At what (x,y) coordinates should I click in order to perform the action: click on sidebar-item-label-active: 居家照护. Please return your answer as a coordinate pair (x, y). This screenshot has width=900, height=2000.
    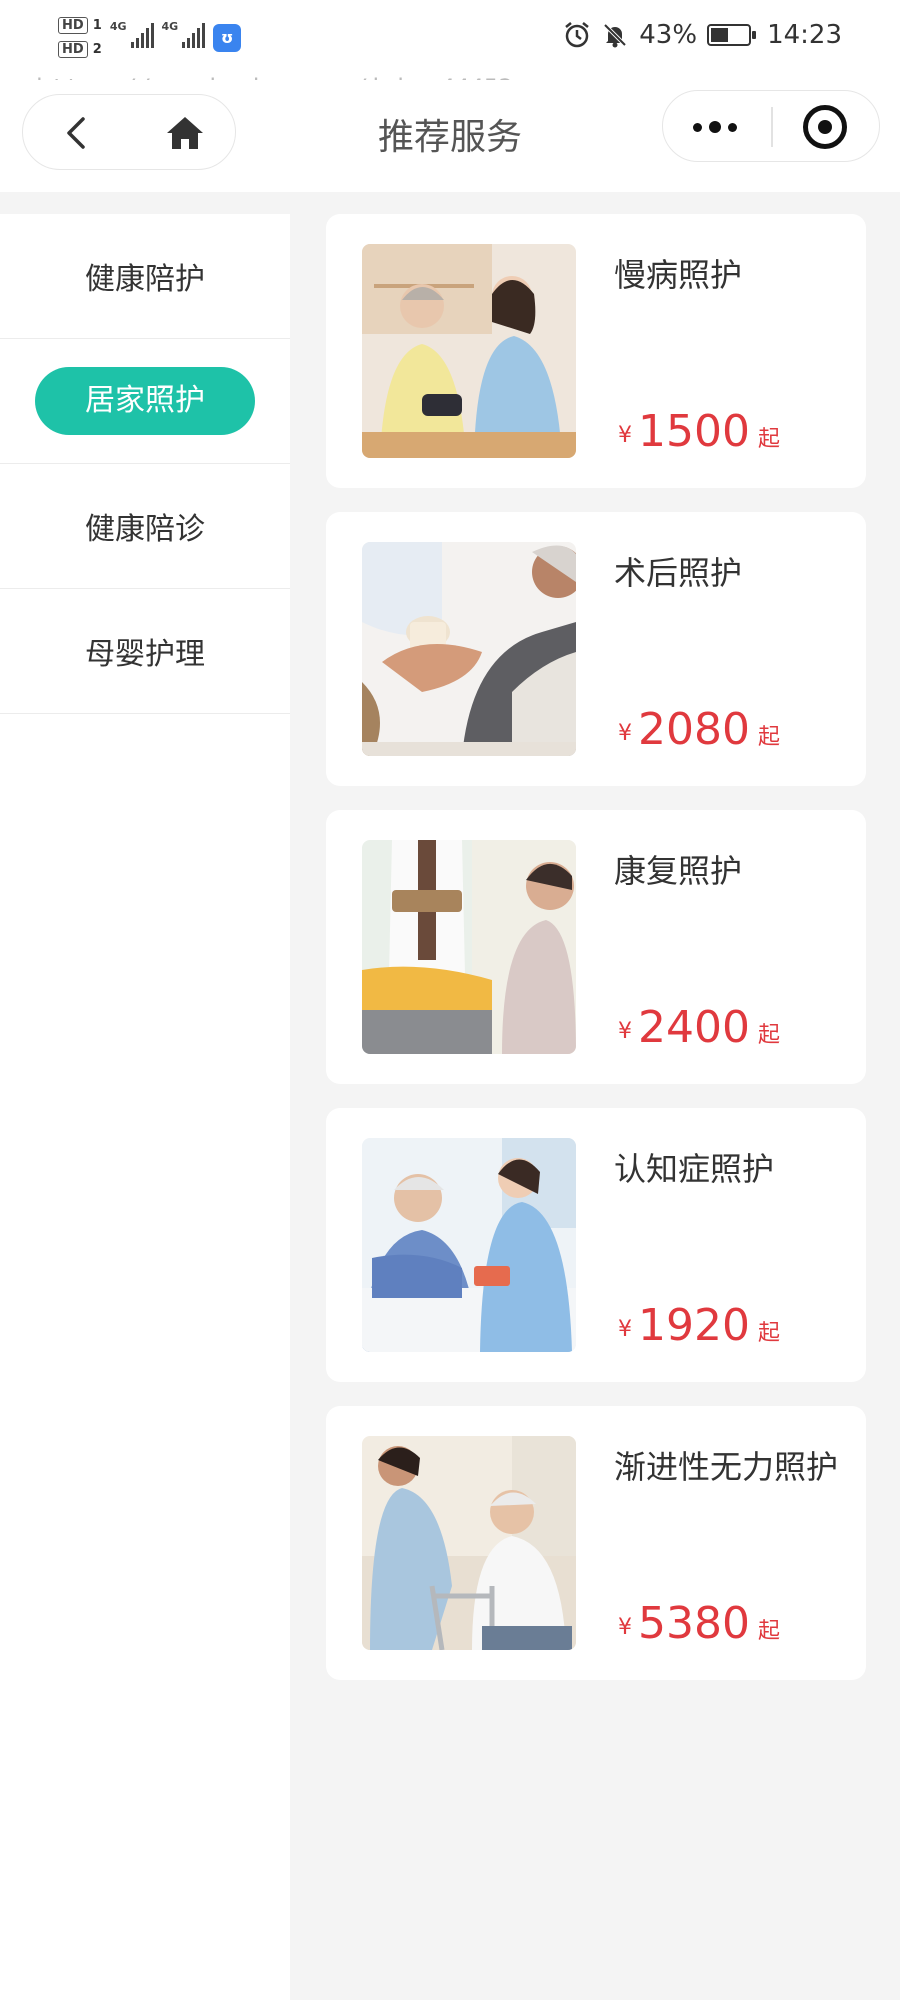
    Looking at the image, I should click on (145, 401).